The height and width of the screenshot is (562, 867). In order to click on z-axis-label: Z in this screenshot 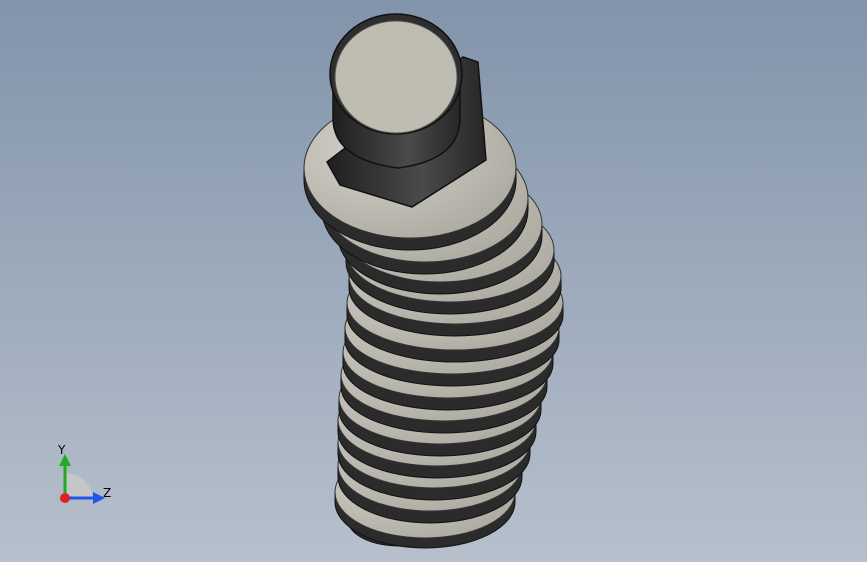, I will do `click(107, 493)`.